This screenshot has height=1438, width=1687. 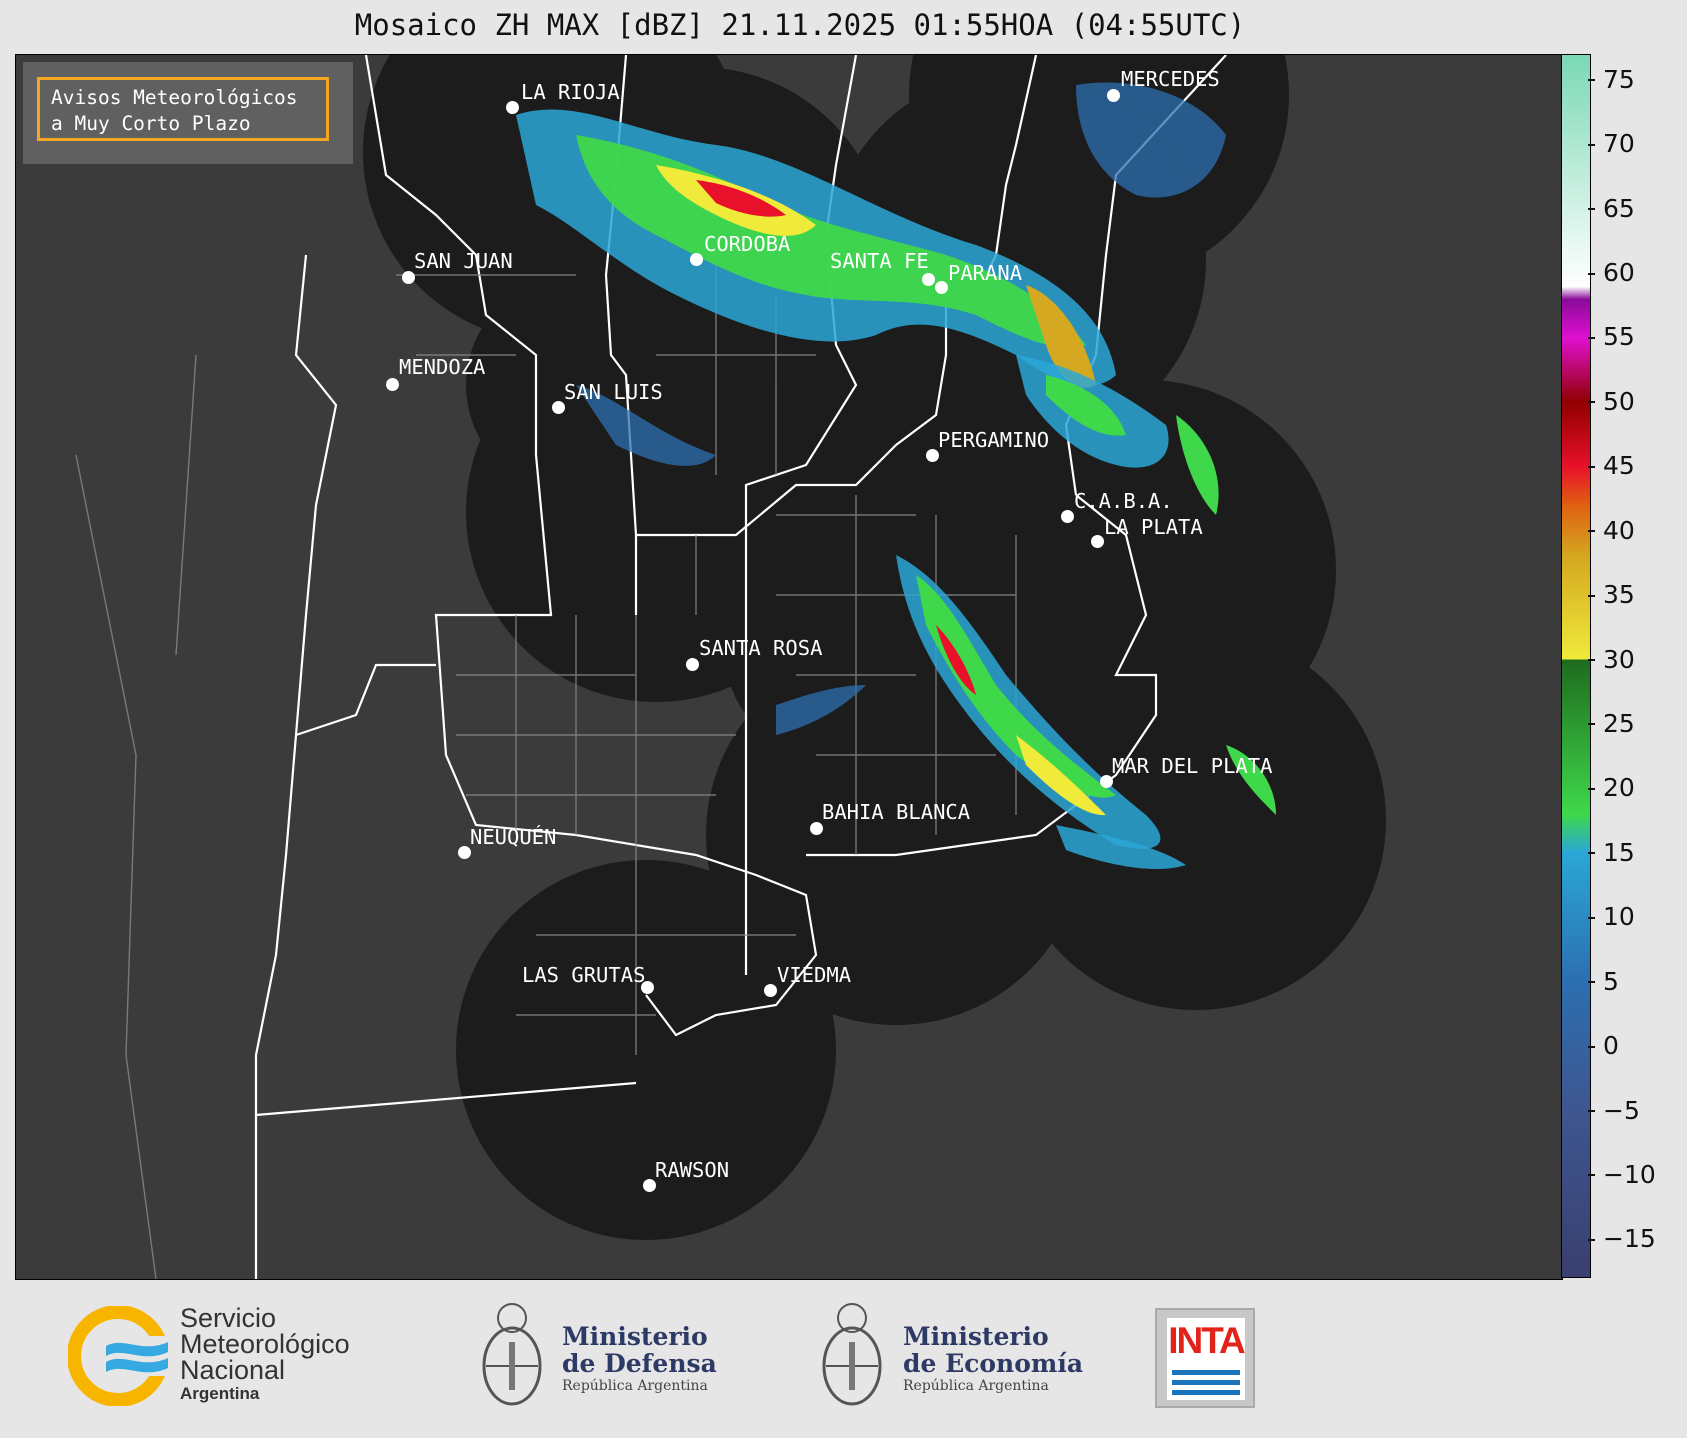 I want to click on colorbar-tick-label: −15, so click(x=1622, y=1239).